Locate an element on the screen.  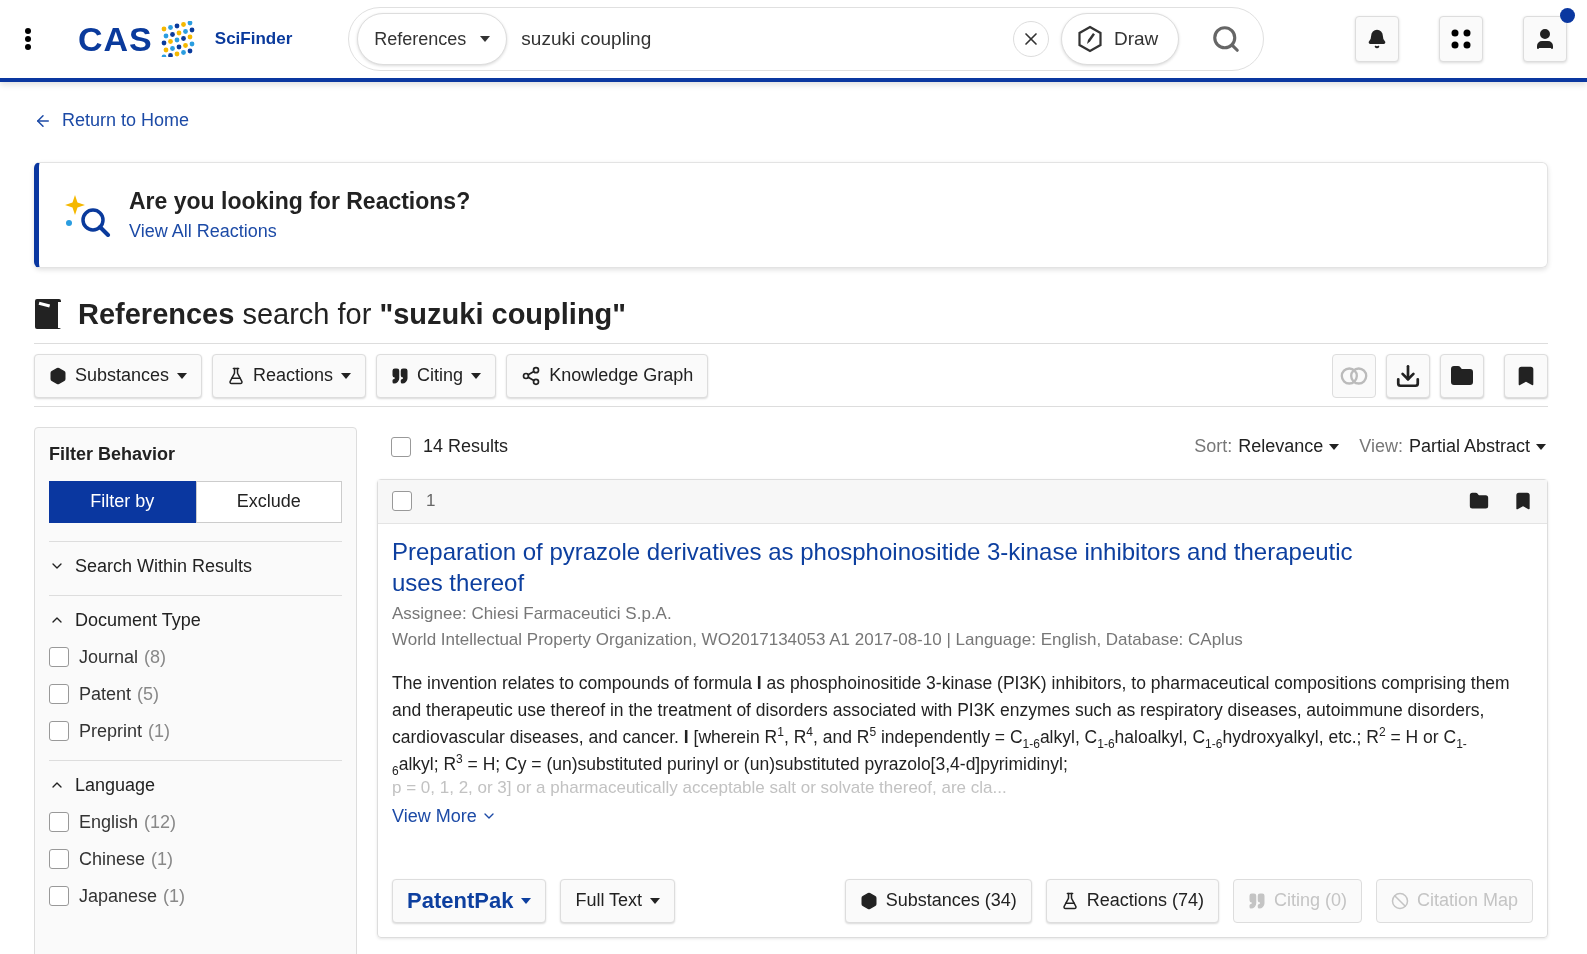
patentpak-button: PatentPak is located at coordinates (469, 900).